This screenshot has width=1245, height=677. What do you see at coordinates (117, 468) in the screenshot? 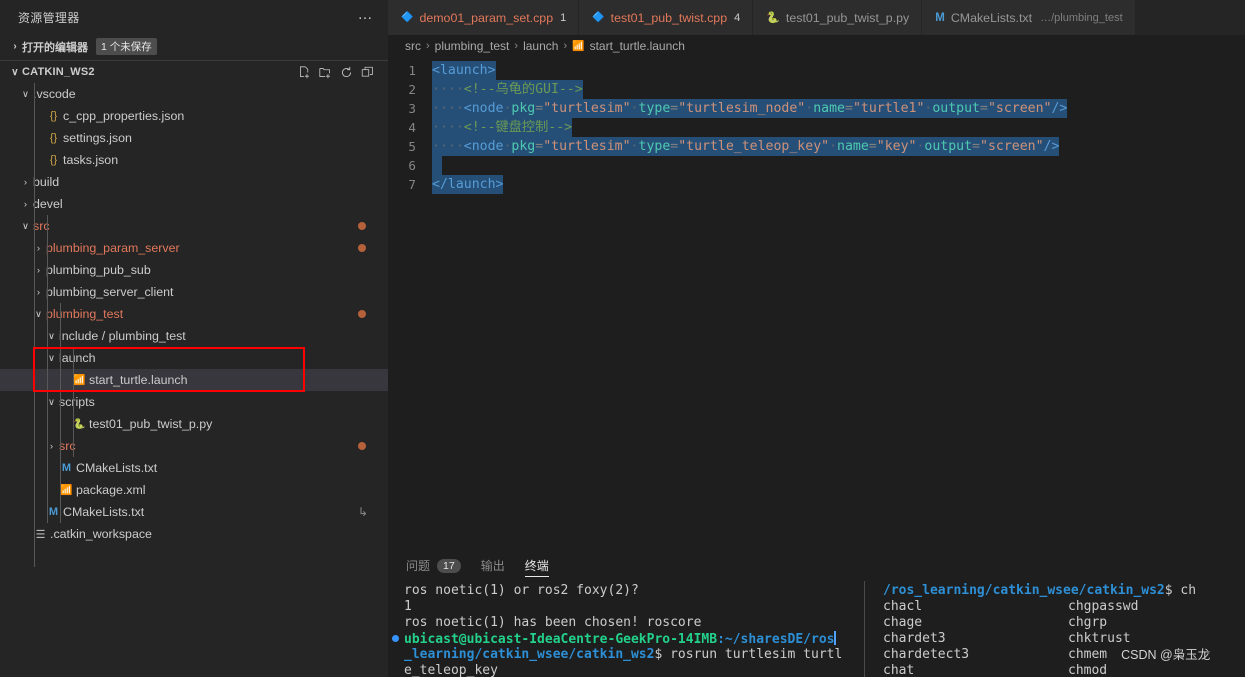
I see `tree-item-label: CMakeLists.txt` at bounding box center [117, 468].